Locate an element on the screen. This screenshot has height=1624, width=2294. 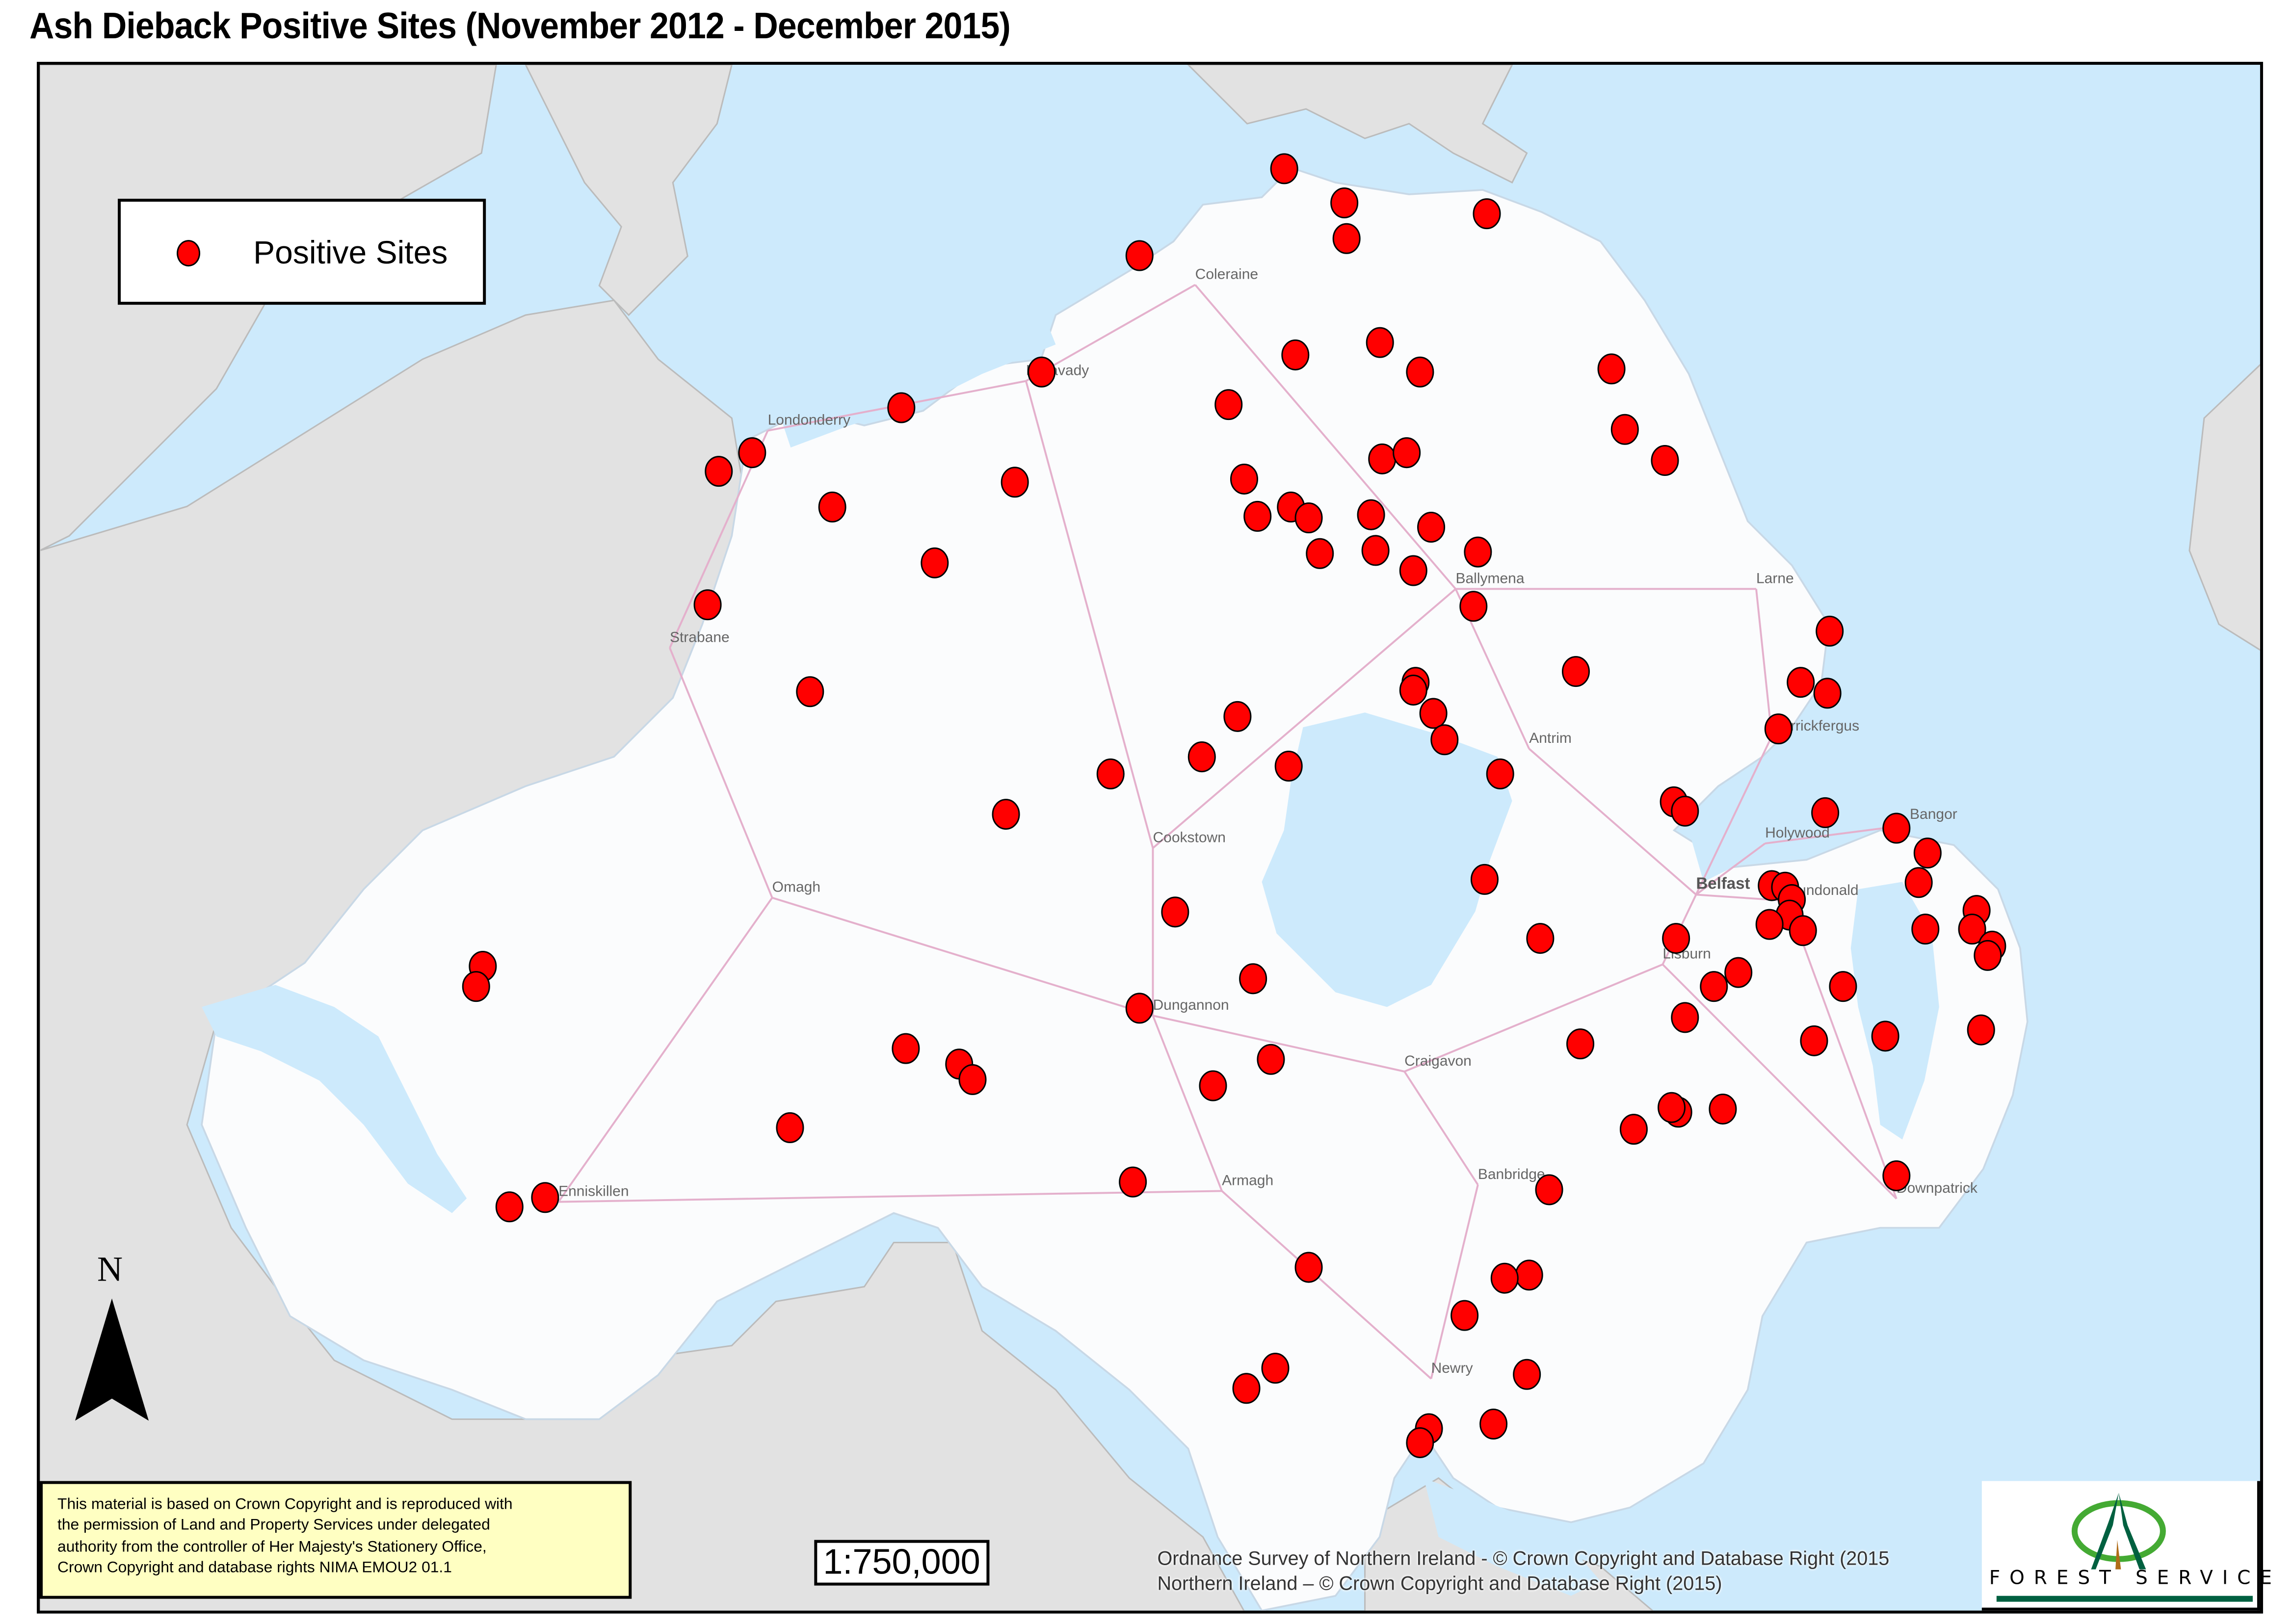
town-label: Holywood is located at coordinates (1797, 833).